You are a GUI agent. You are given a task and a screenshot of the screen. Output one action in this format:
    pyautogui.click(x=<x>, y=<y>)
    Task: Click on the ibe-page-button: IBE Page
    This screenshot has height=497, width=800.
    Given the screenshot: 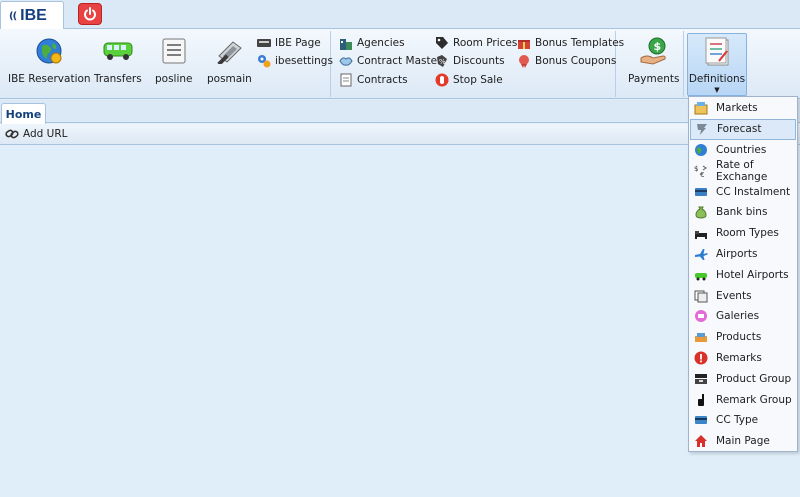 What is the action you would take?
    pyautogui.click(x=289, y=43)
    